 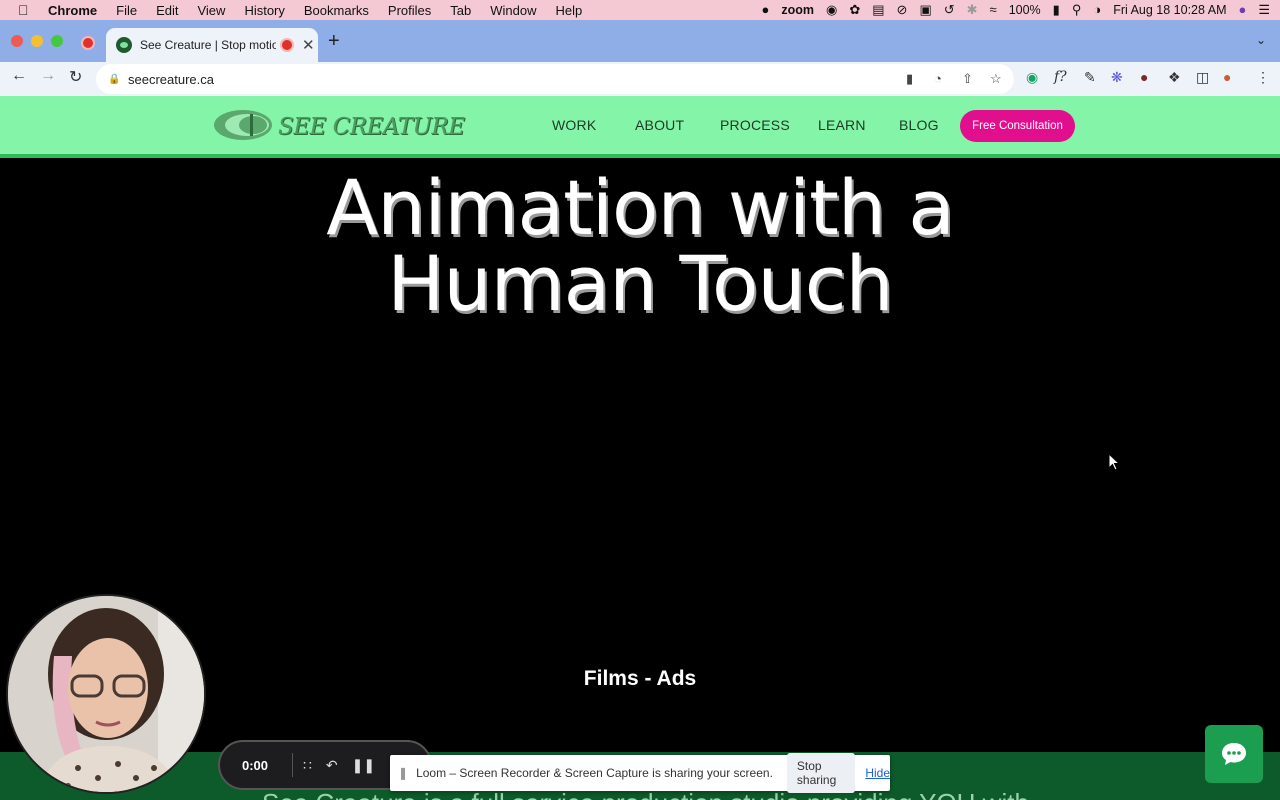 I want to click on nav-learn: LEARN, so click(x=842, y=125).